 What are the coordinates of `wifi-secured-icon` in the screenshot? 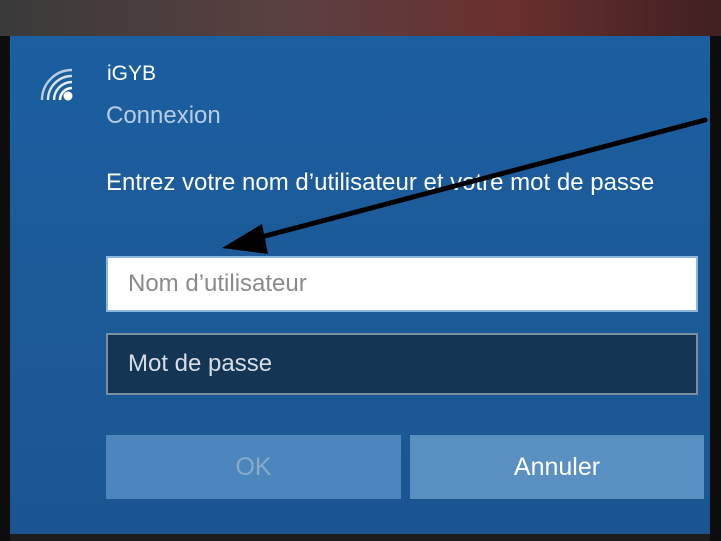 It's located at (57, 85).